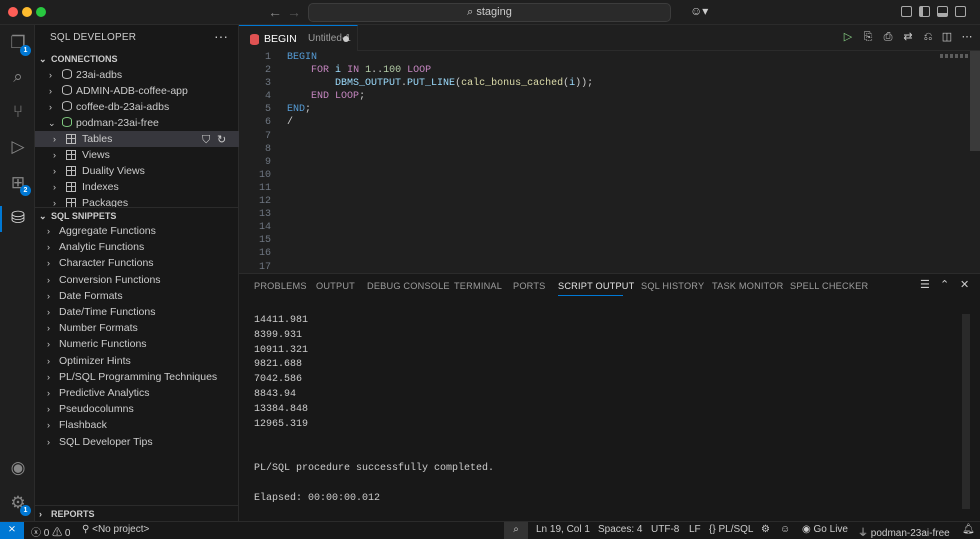 The width and height of the screenshot is (980, 539). What do you see at coordinates (103, 344) in the screenshot?
I see `snippet-label: Numeric Functions` at bounding box center [103, 344].